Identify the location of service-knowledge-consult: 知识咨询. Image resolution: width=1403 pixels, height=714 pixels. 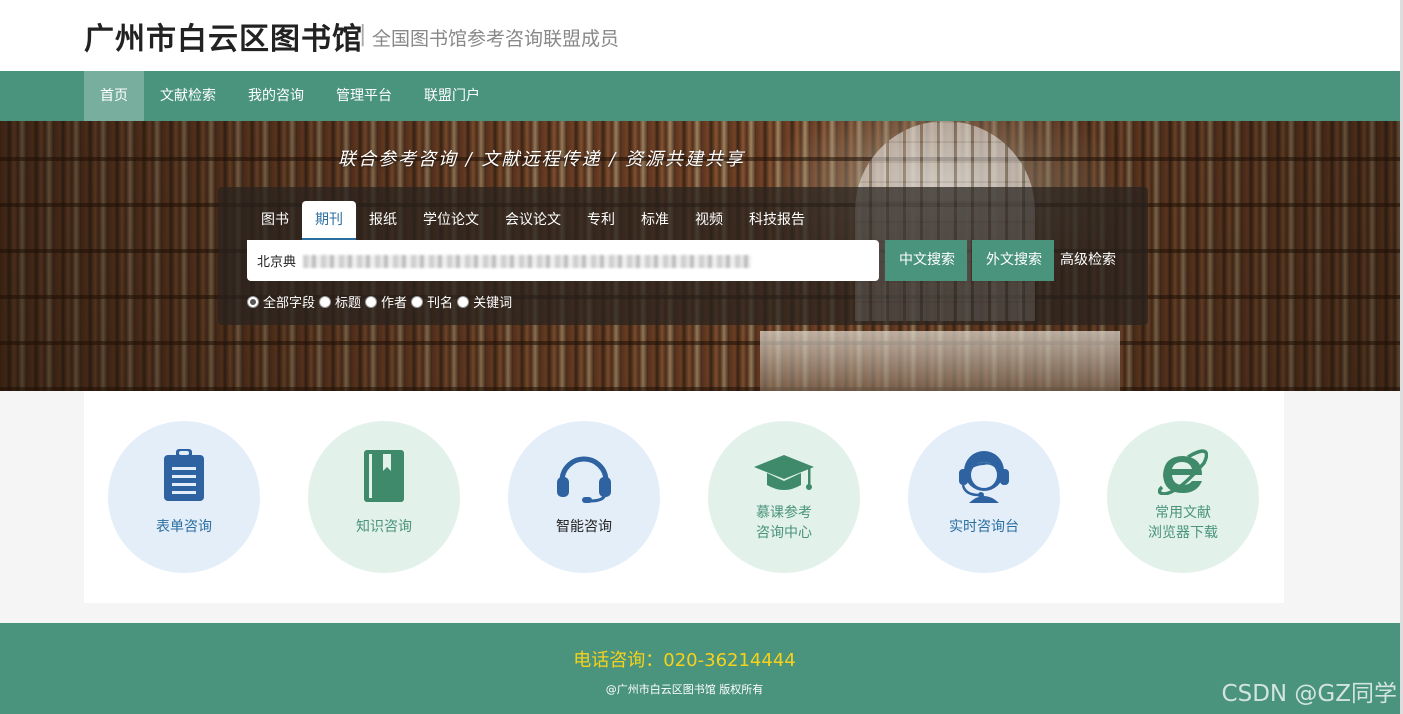
(384, 497).